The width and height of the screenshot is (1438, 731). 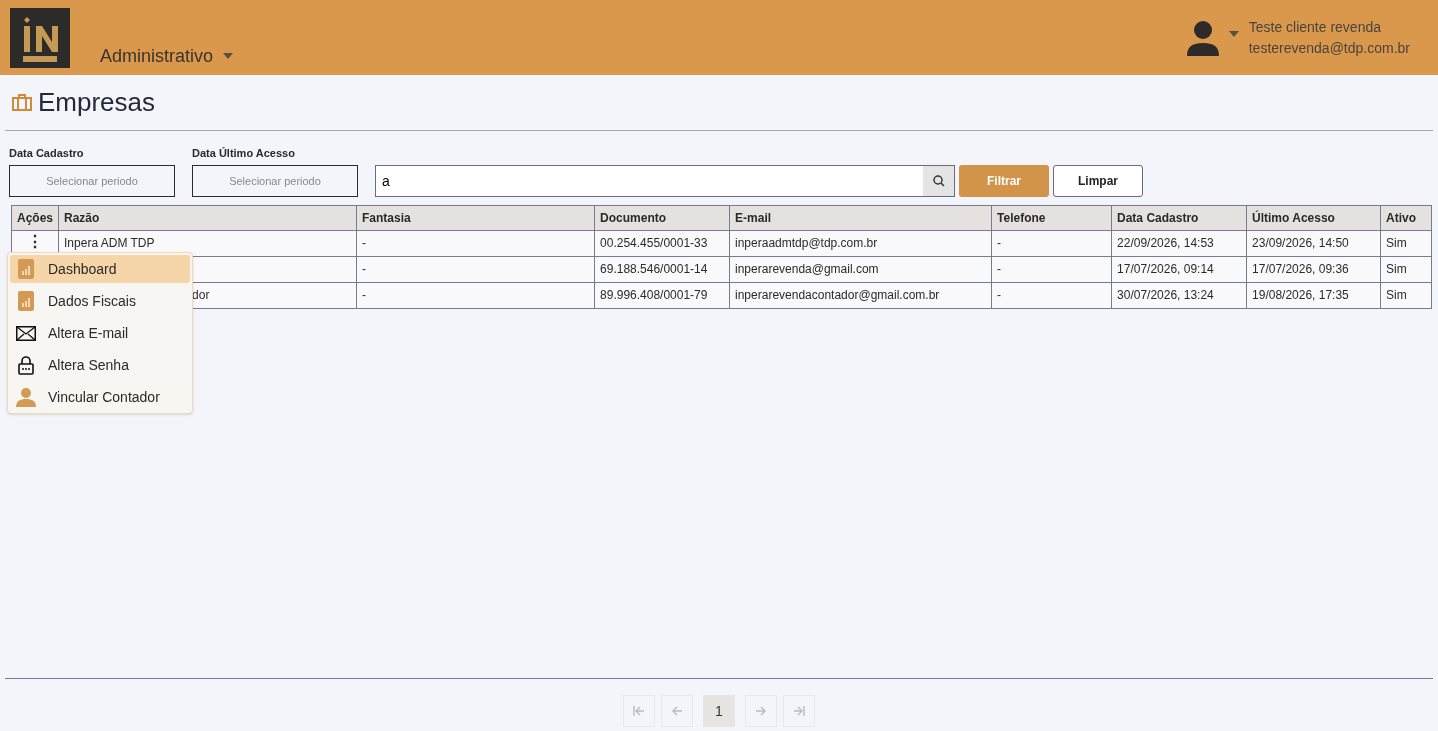 I want to click on last-page-icon, so click(x=799, y=711).